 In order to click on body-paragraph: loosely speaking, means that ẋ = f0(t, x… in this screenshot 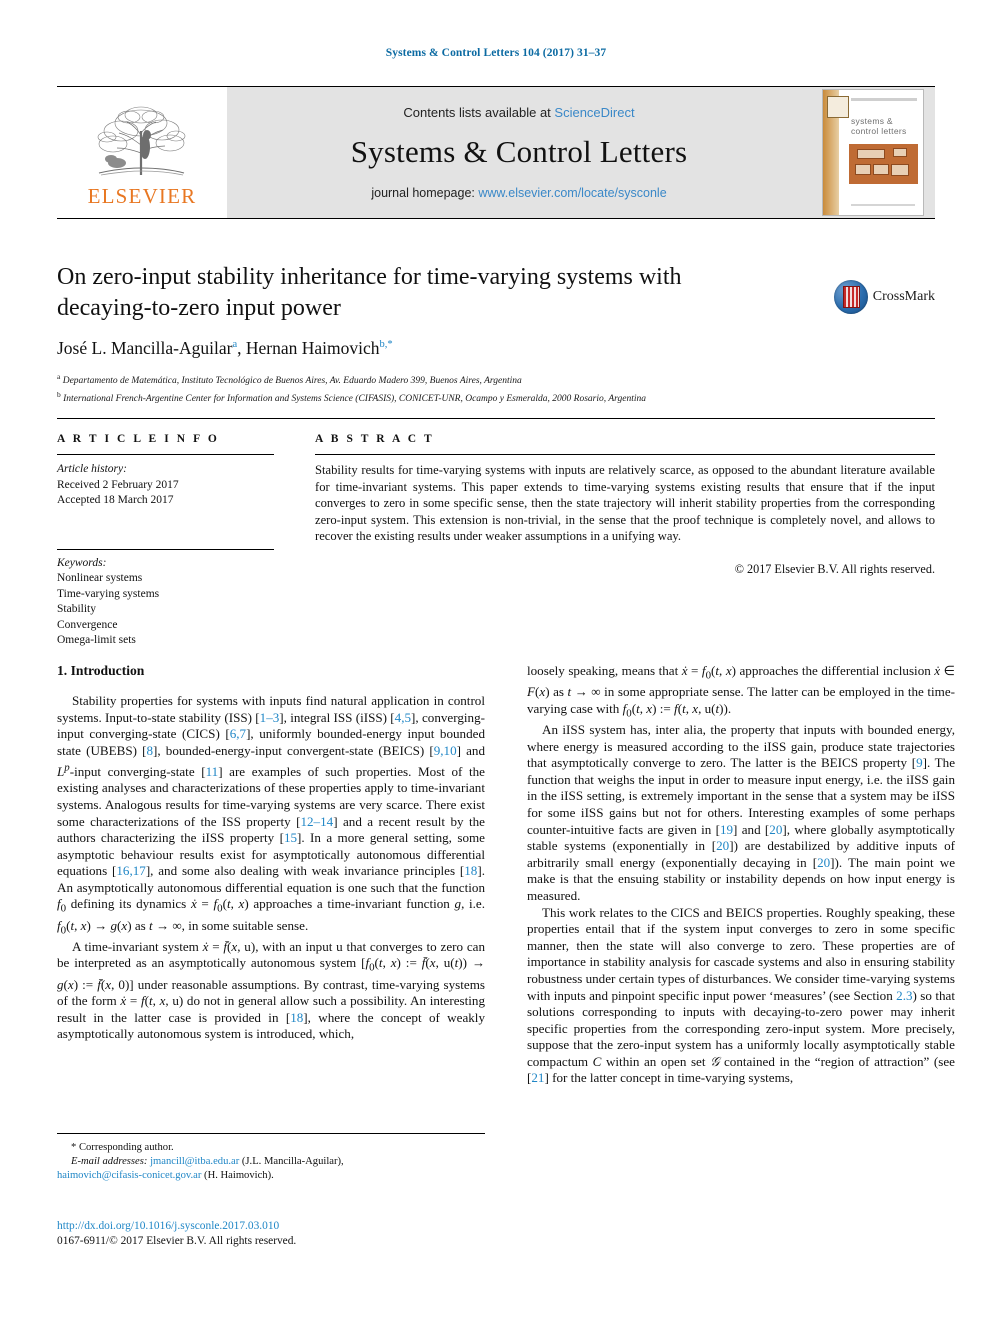, I will do `click(741, 691)`.